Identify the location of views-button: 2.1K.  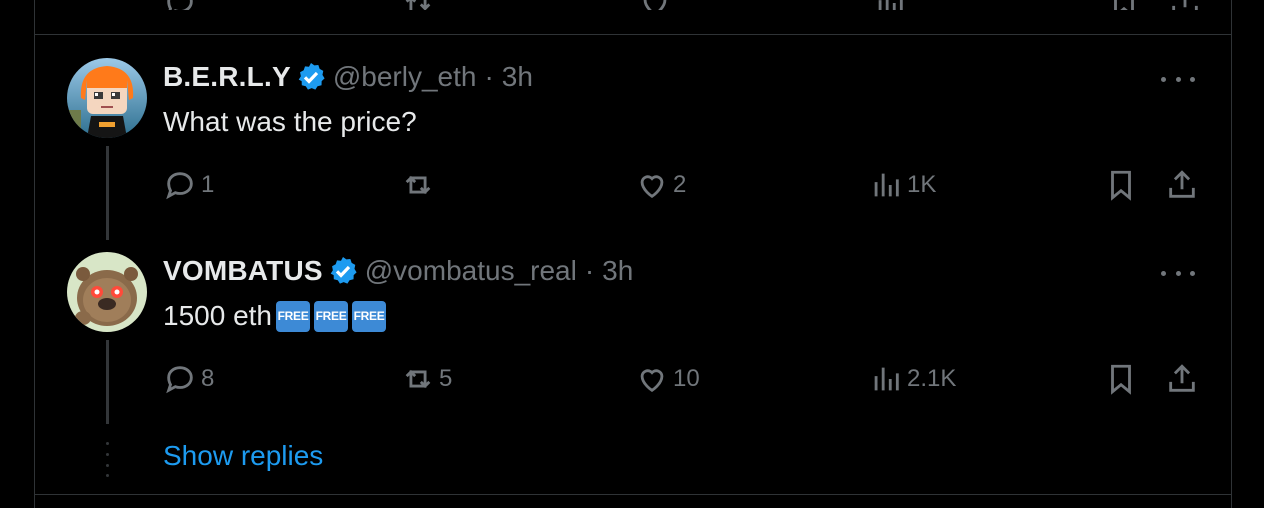
(912, 379).